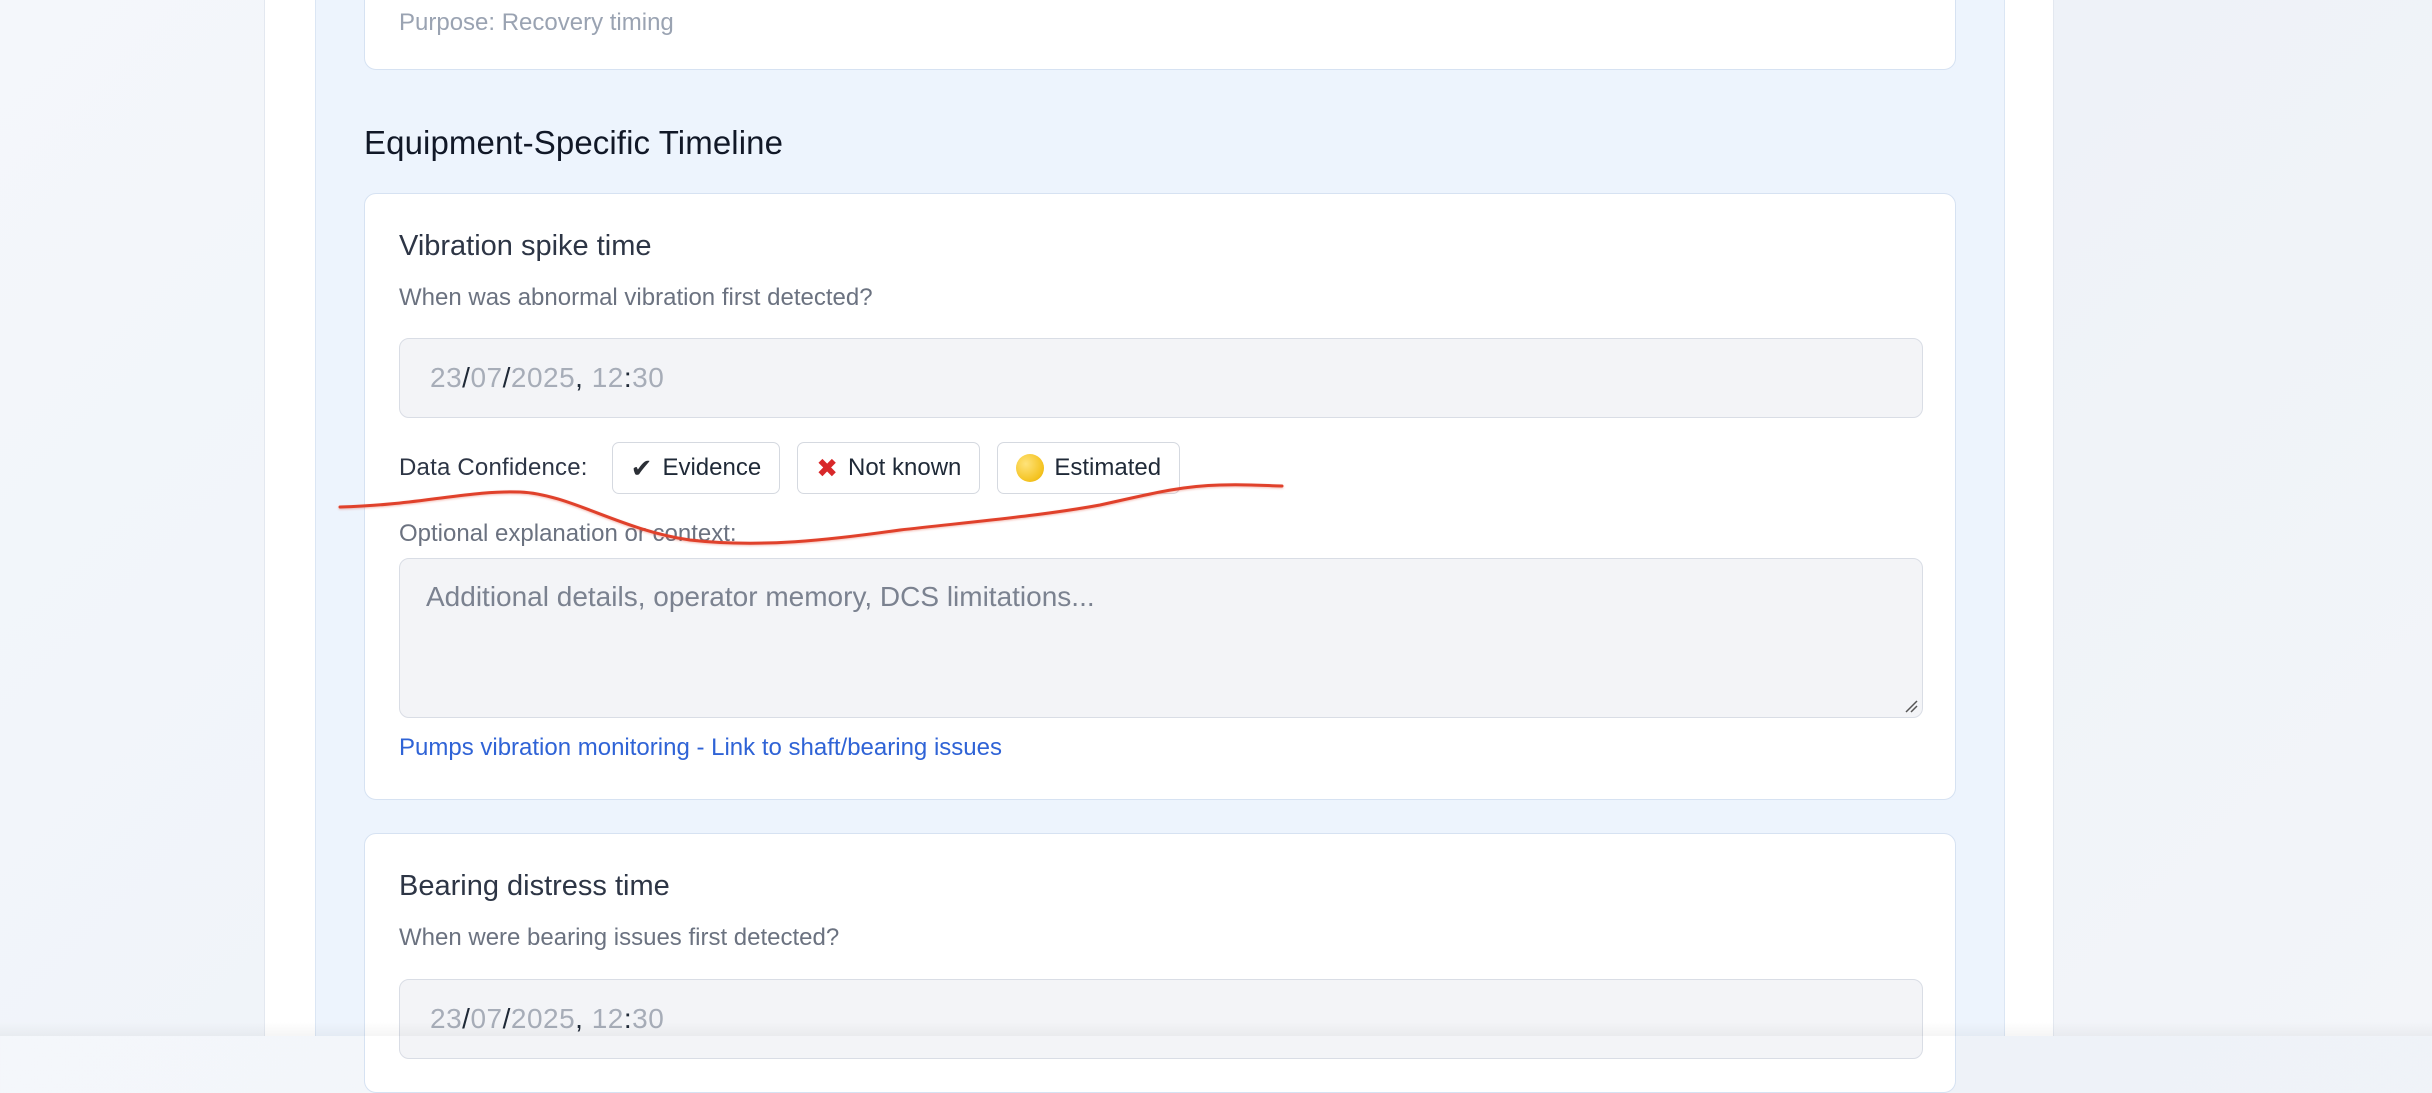 The height and width of the screenshot is (1093, 2432). Describe the element at coordinates (1910, 705) in the screenshot. I see `resize-handle-icon` at that location.